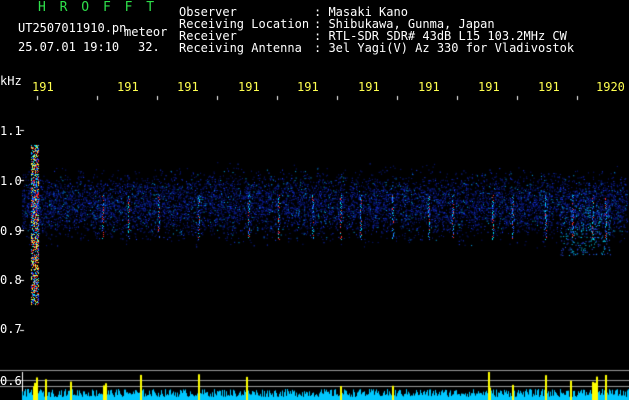  I want to click on x-tick-6: 191, so click(369, 87).